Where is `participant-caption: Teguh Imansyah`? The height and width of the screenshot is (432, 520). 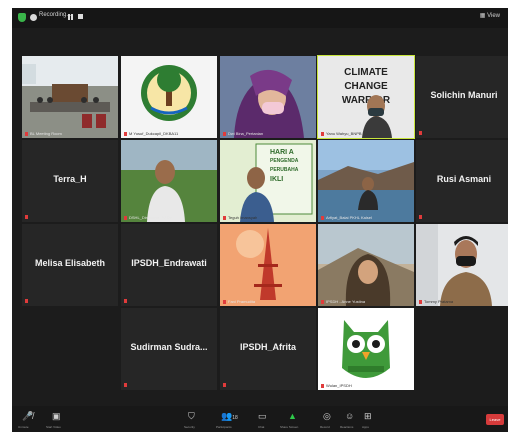
participant-caption: Teguh Imansyah is located at coordinates (240, 217).